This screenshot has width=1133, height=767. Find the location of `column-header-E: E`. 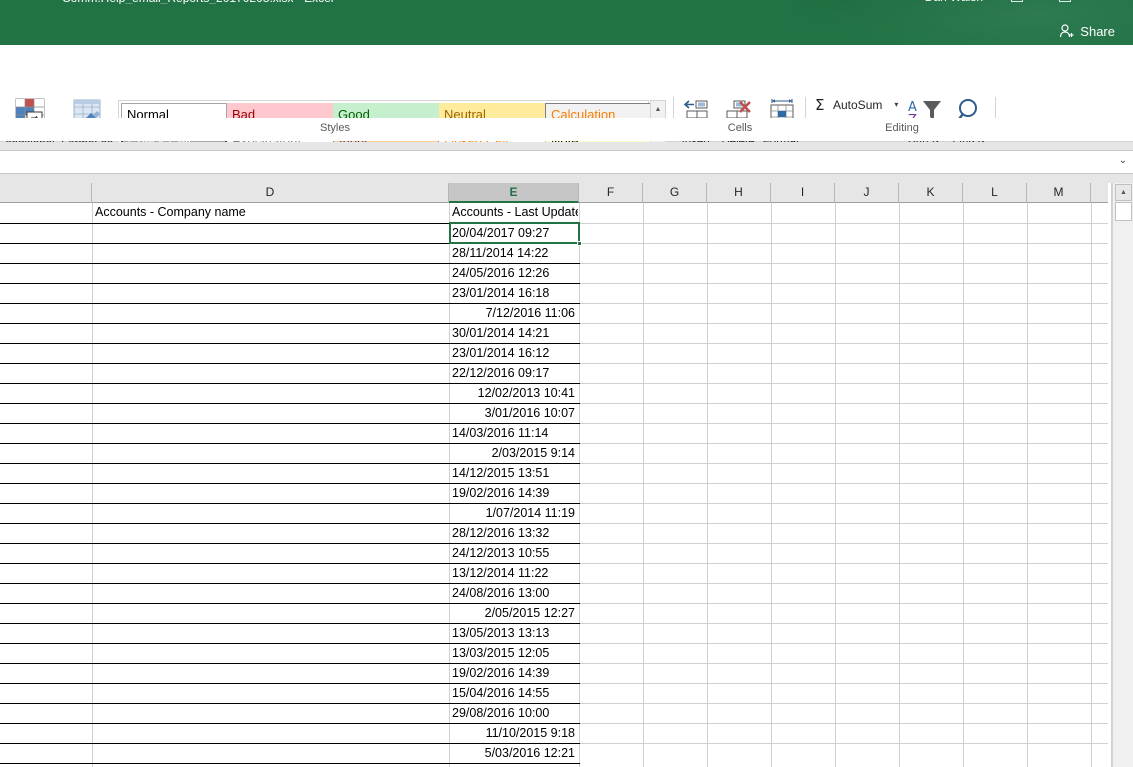

column-header-E: E is located at coordinates (514, 193).